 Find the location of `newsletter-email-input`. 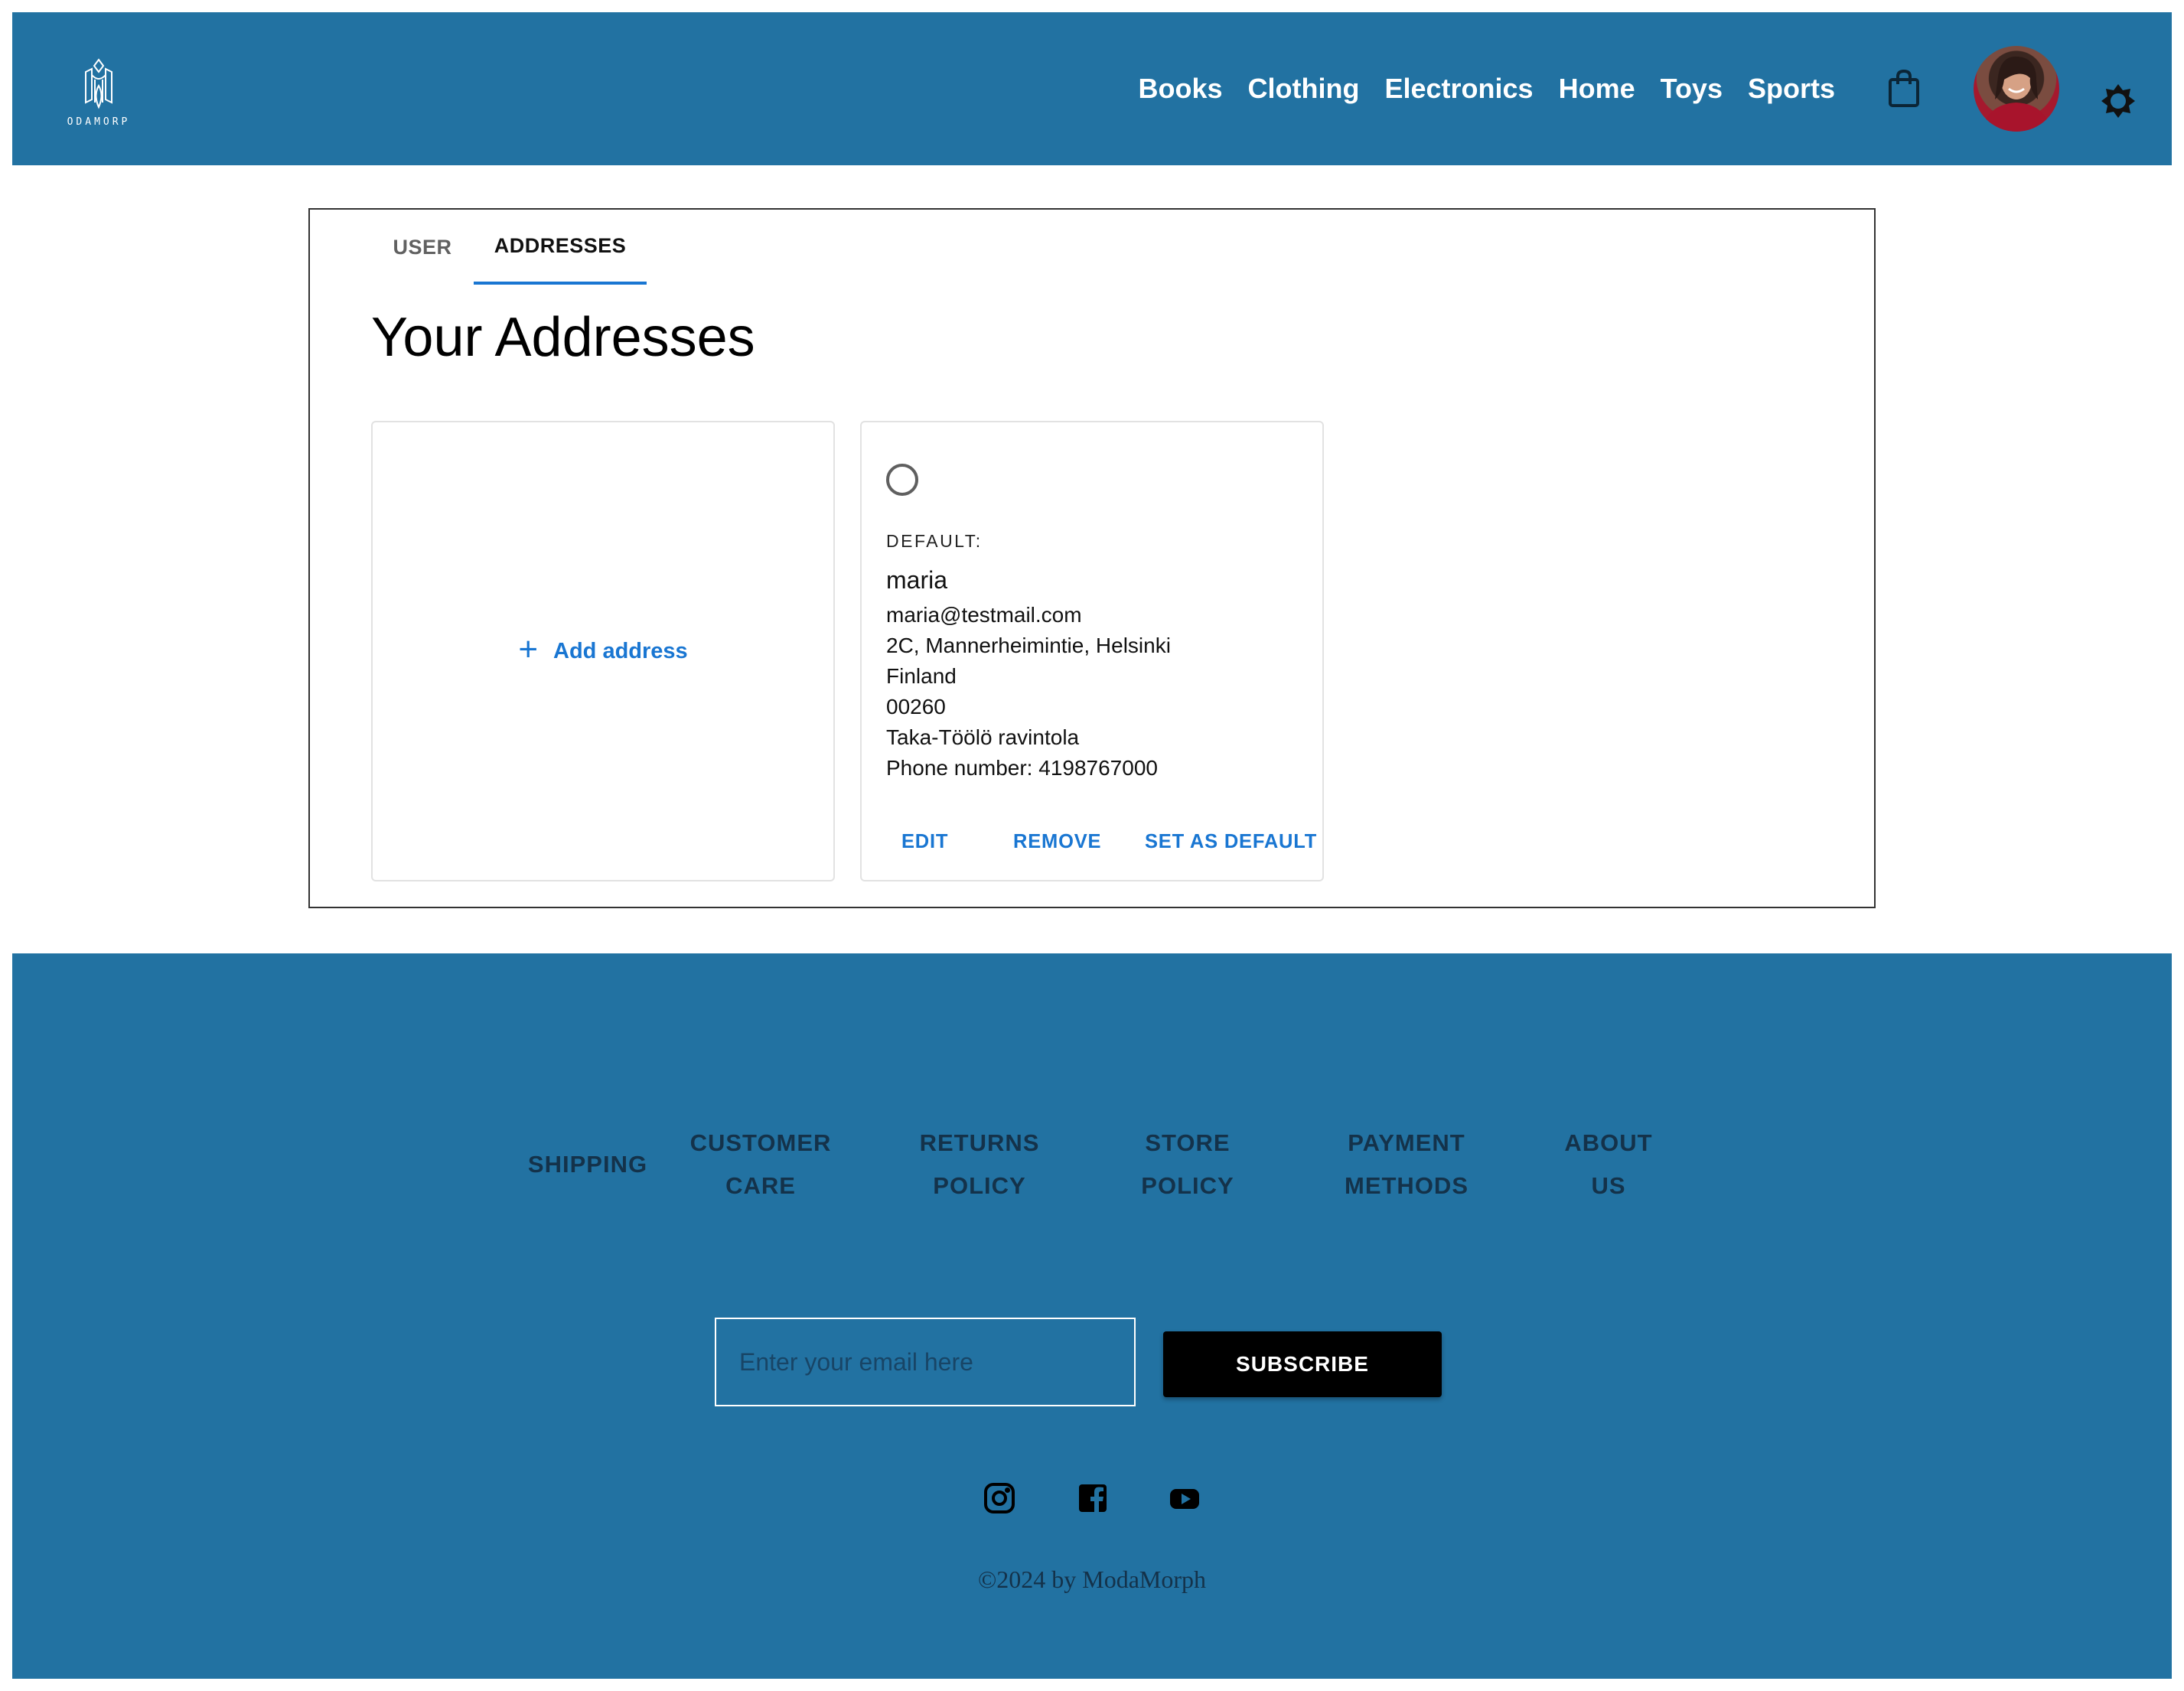

newsletter-email-input is located at coordinates (925, 1362).